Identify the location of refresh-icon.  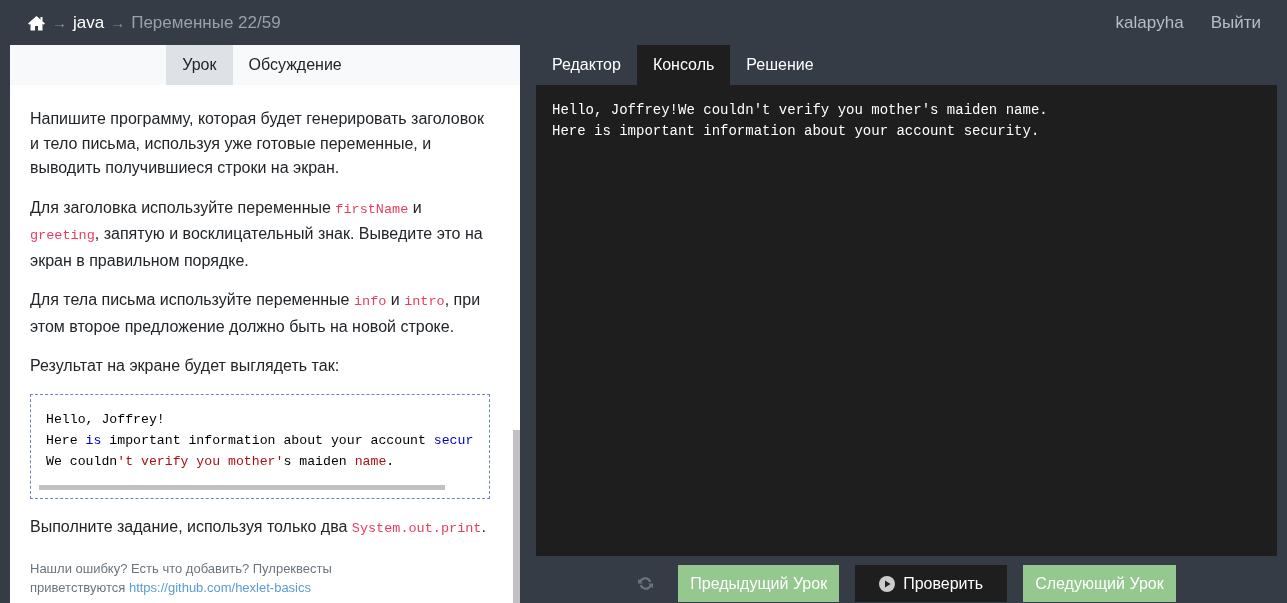
(646, 583).